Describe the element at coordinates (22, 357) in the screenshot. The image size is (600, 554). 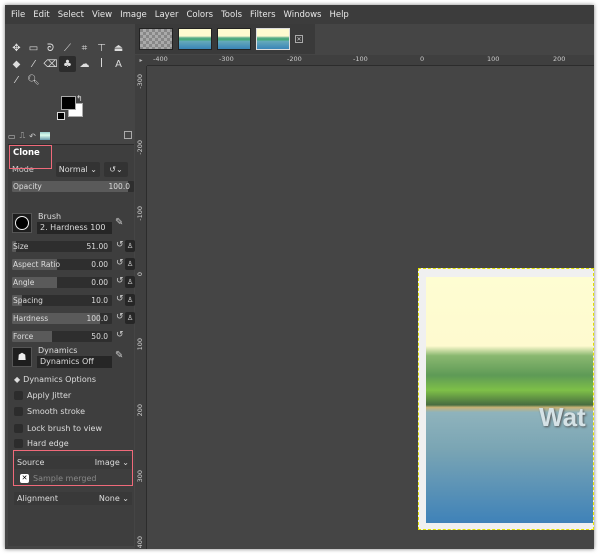
I see `dynamics-preview: ☗` at that location.